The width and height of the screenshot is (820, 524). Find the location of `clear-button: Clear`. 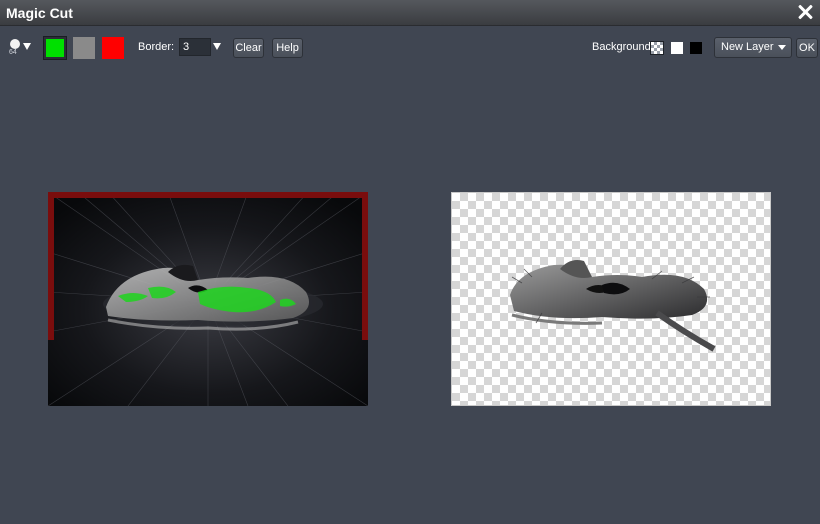

clear-button: Clear is located at coordinates (248, 48).